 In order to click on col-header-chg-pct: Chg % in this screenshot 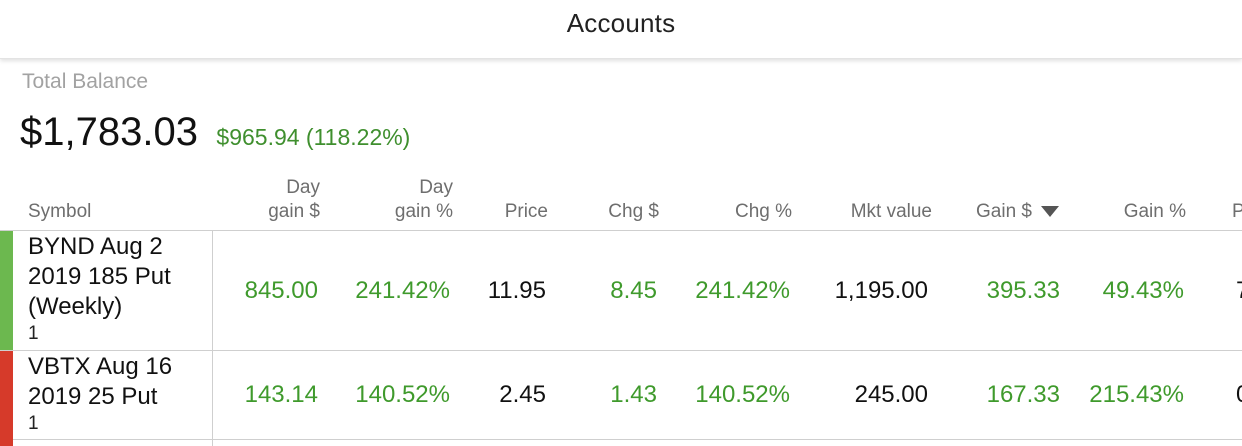, I will do `click(736, 212)`.